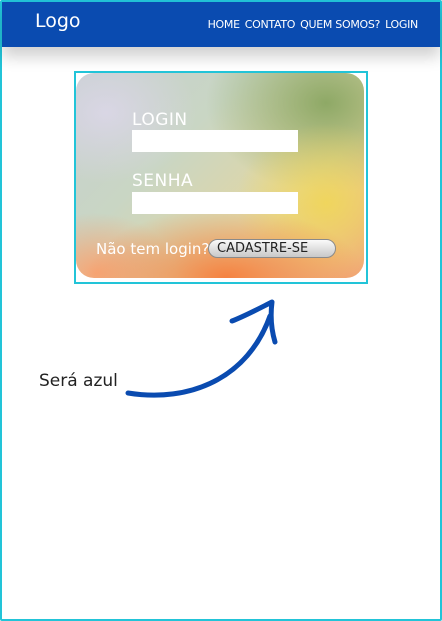 The height and width of the screenshot is (621, 442). I want to click on nav-item-login: LOGIN, so click(401, 24).